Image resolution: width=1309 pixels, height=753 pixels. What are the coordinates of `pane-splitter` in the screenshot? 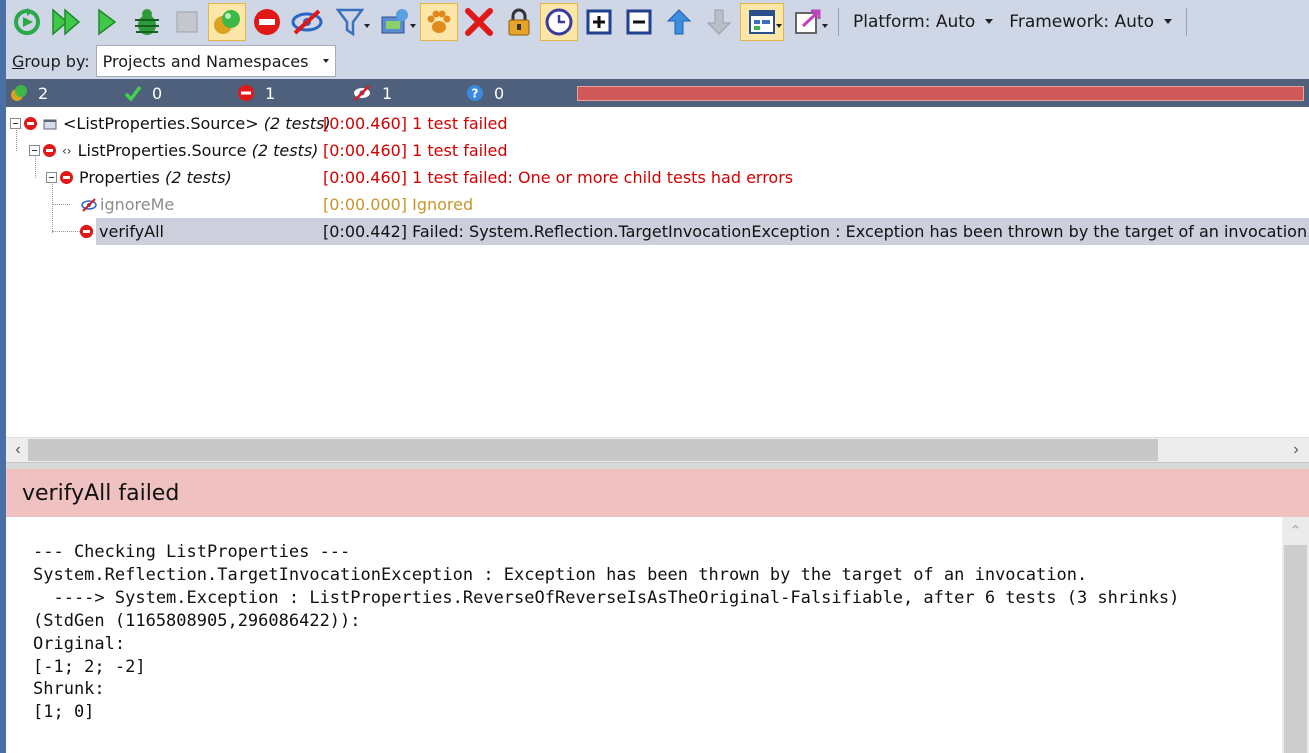 It's located at (657, 465).